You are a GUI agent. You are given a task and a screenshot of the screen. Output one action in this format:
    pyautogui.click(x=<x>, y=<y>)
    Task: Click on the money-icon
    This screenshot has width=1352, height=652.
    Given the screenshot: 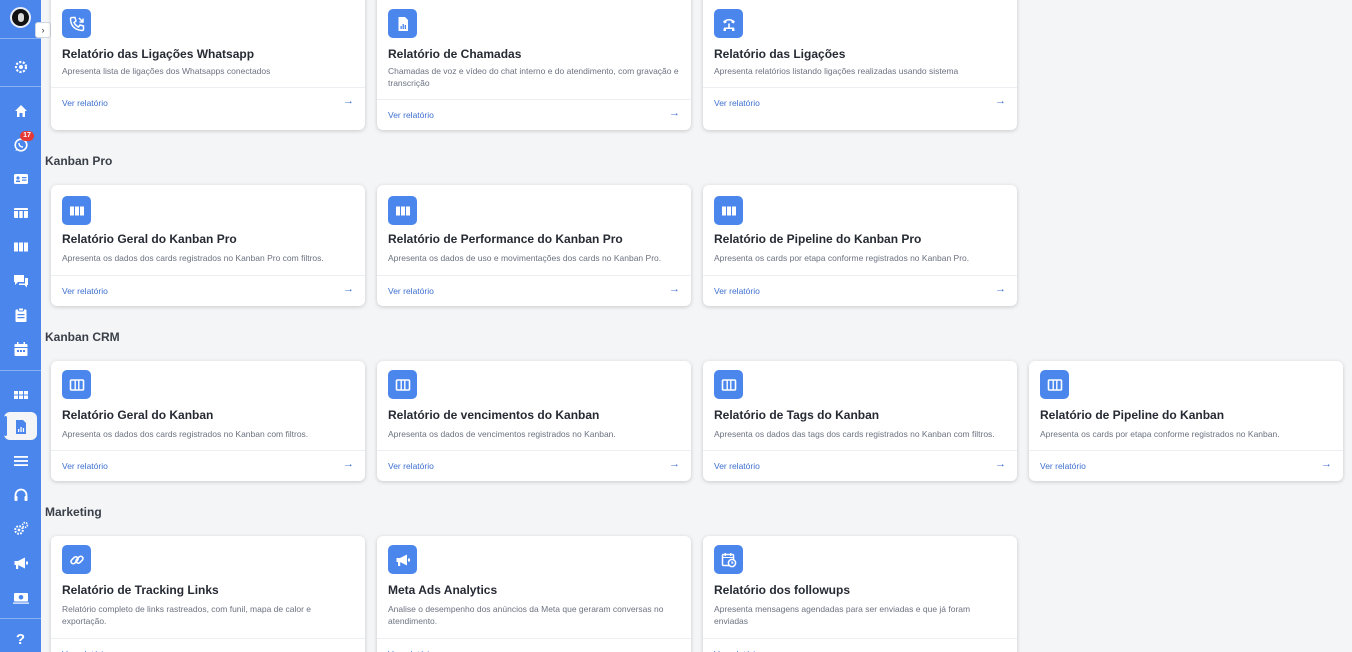 What is the action you would take?
    pyautogui.click(x=20, y=596)
    